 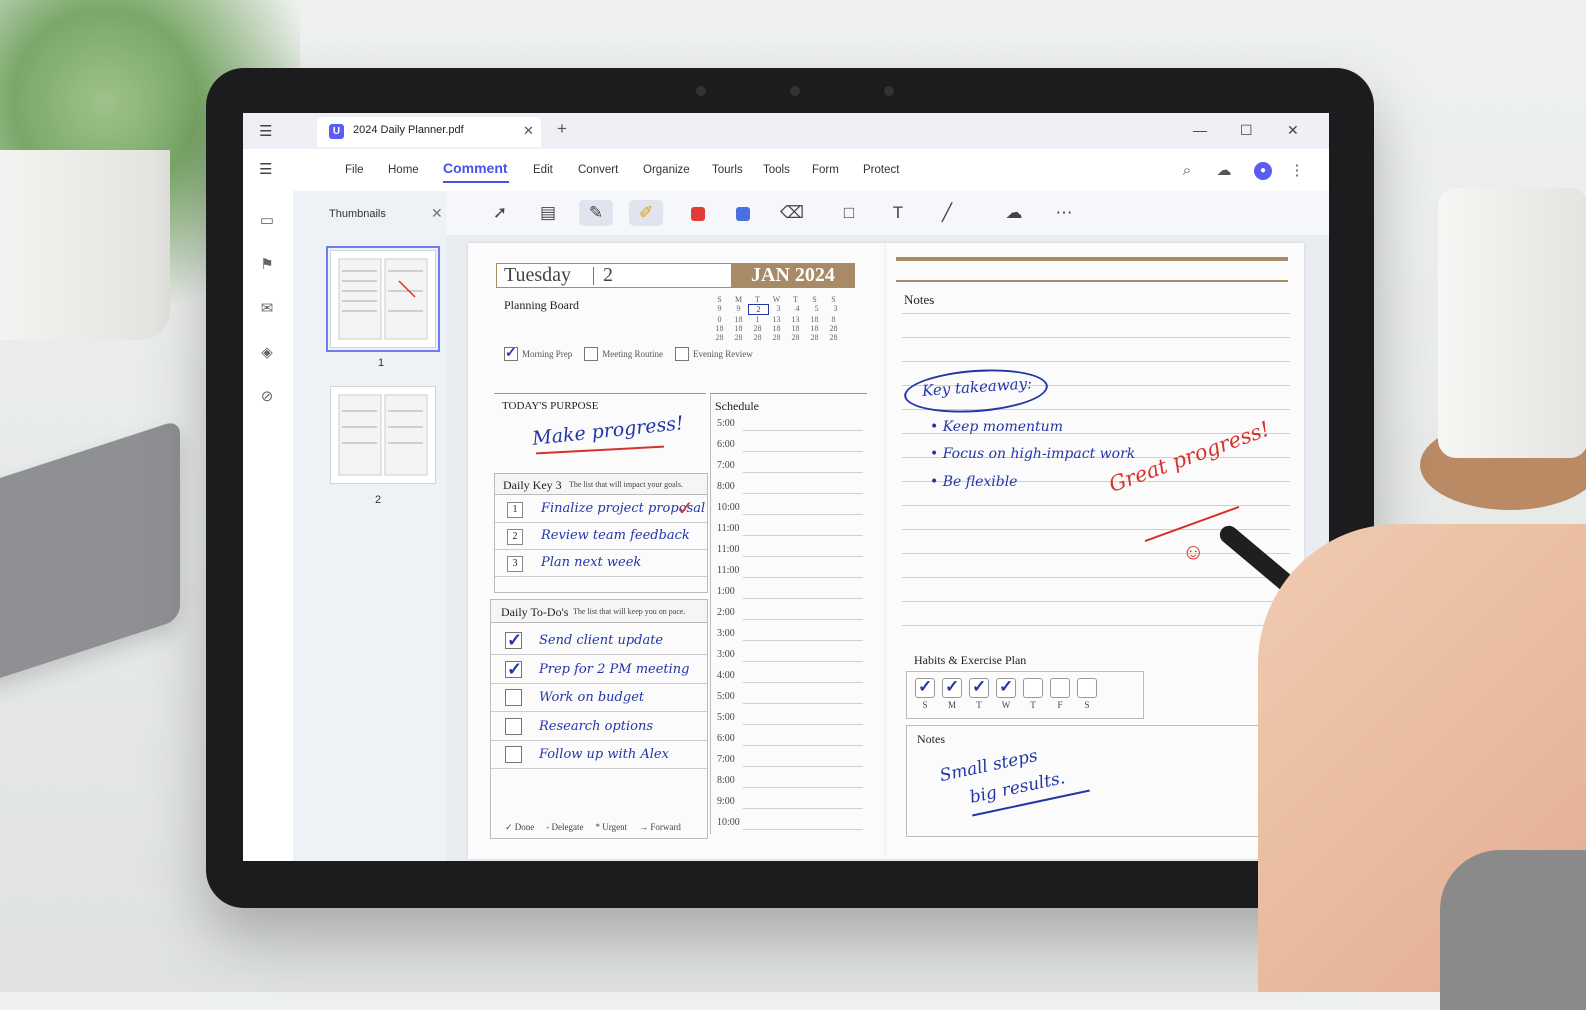 What do you see at coordinates (784, 328) in the screenshot?
I see `calendar-row: 18 18 28 18 18 18 28` at bounding box center [784, 328].